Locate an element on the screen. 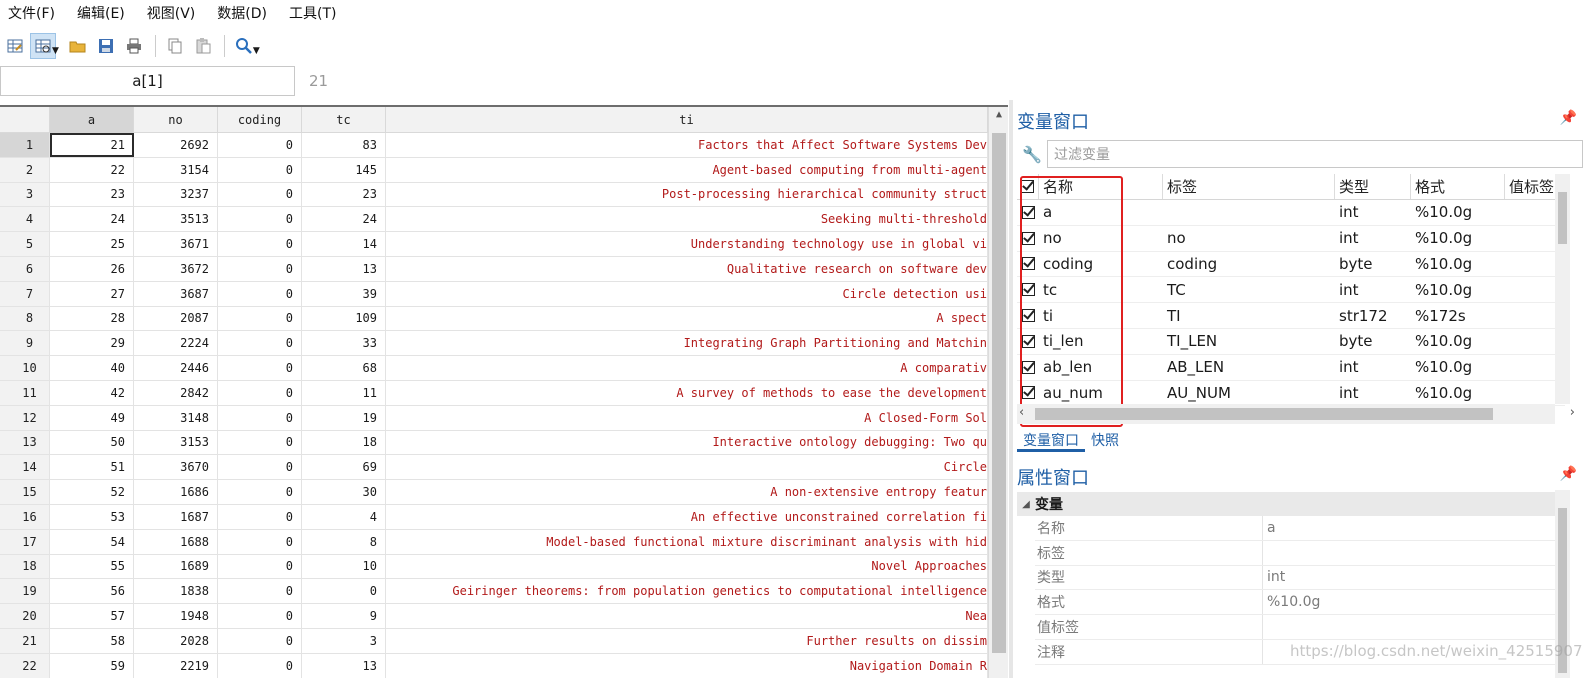  property-row: 类型 int is located at coordinates (1300, 578).